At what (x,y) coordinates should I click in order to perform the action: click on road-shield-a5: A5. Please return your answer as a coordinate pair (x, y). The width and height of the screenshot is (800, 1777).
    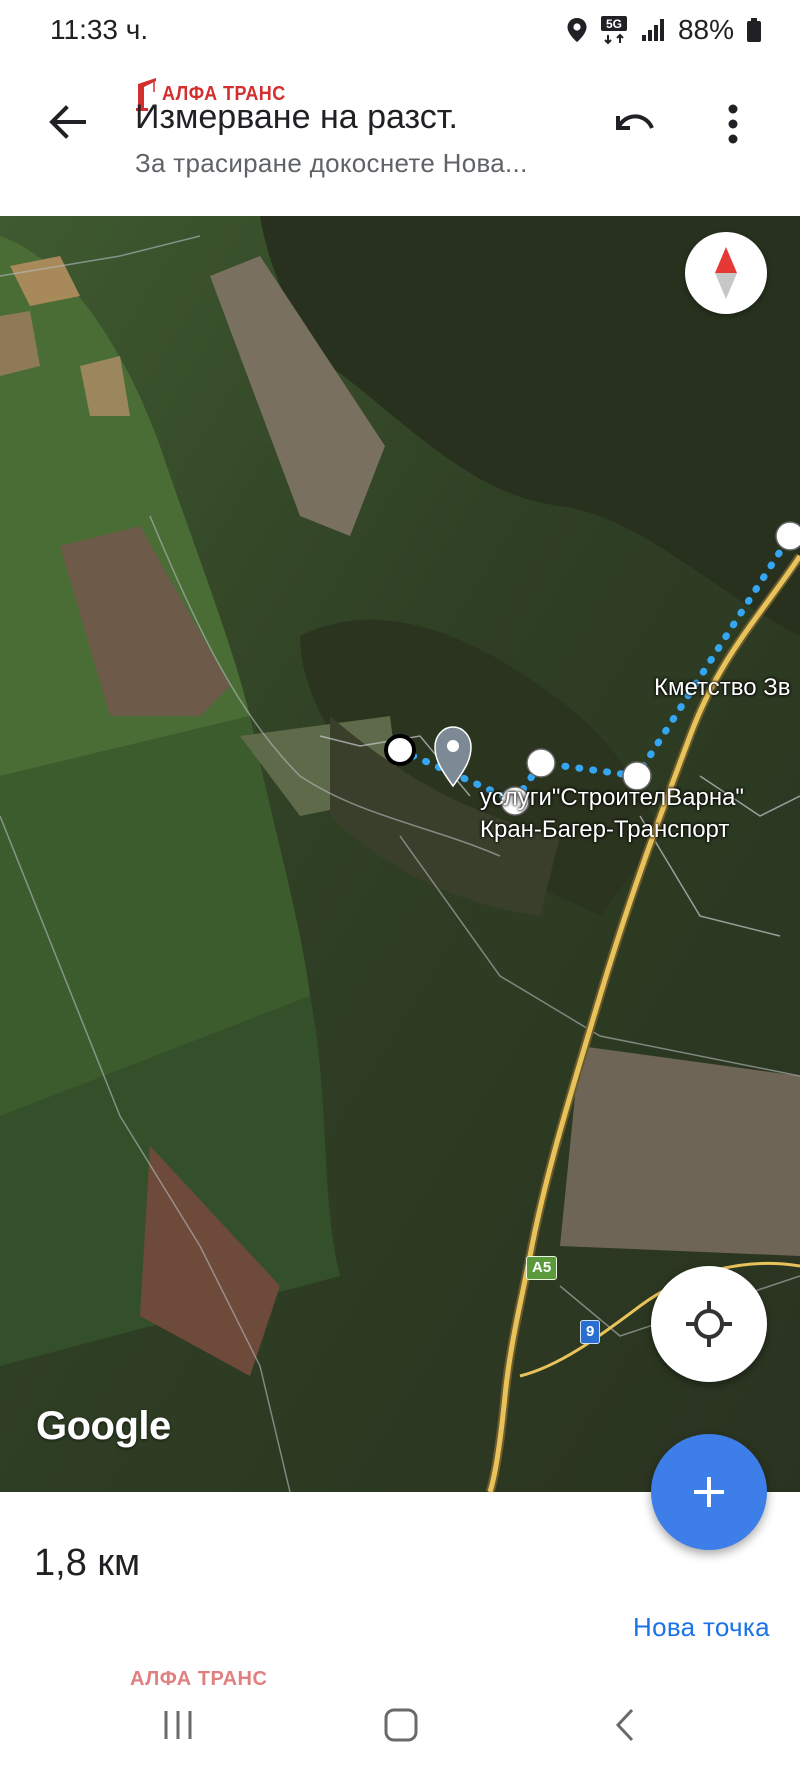
    Looking at the image, I should click on (542, 1268).